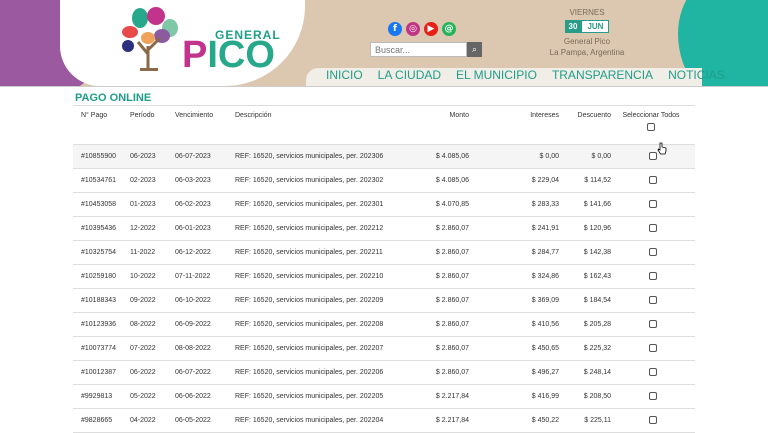 This screenshot has width=768, height=433. I want to click on col-header-vencimiento: Vencimiento, so click(205, 125).